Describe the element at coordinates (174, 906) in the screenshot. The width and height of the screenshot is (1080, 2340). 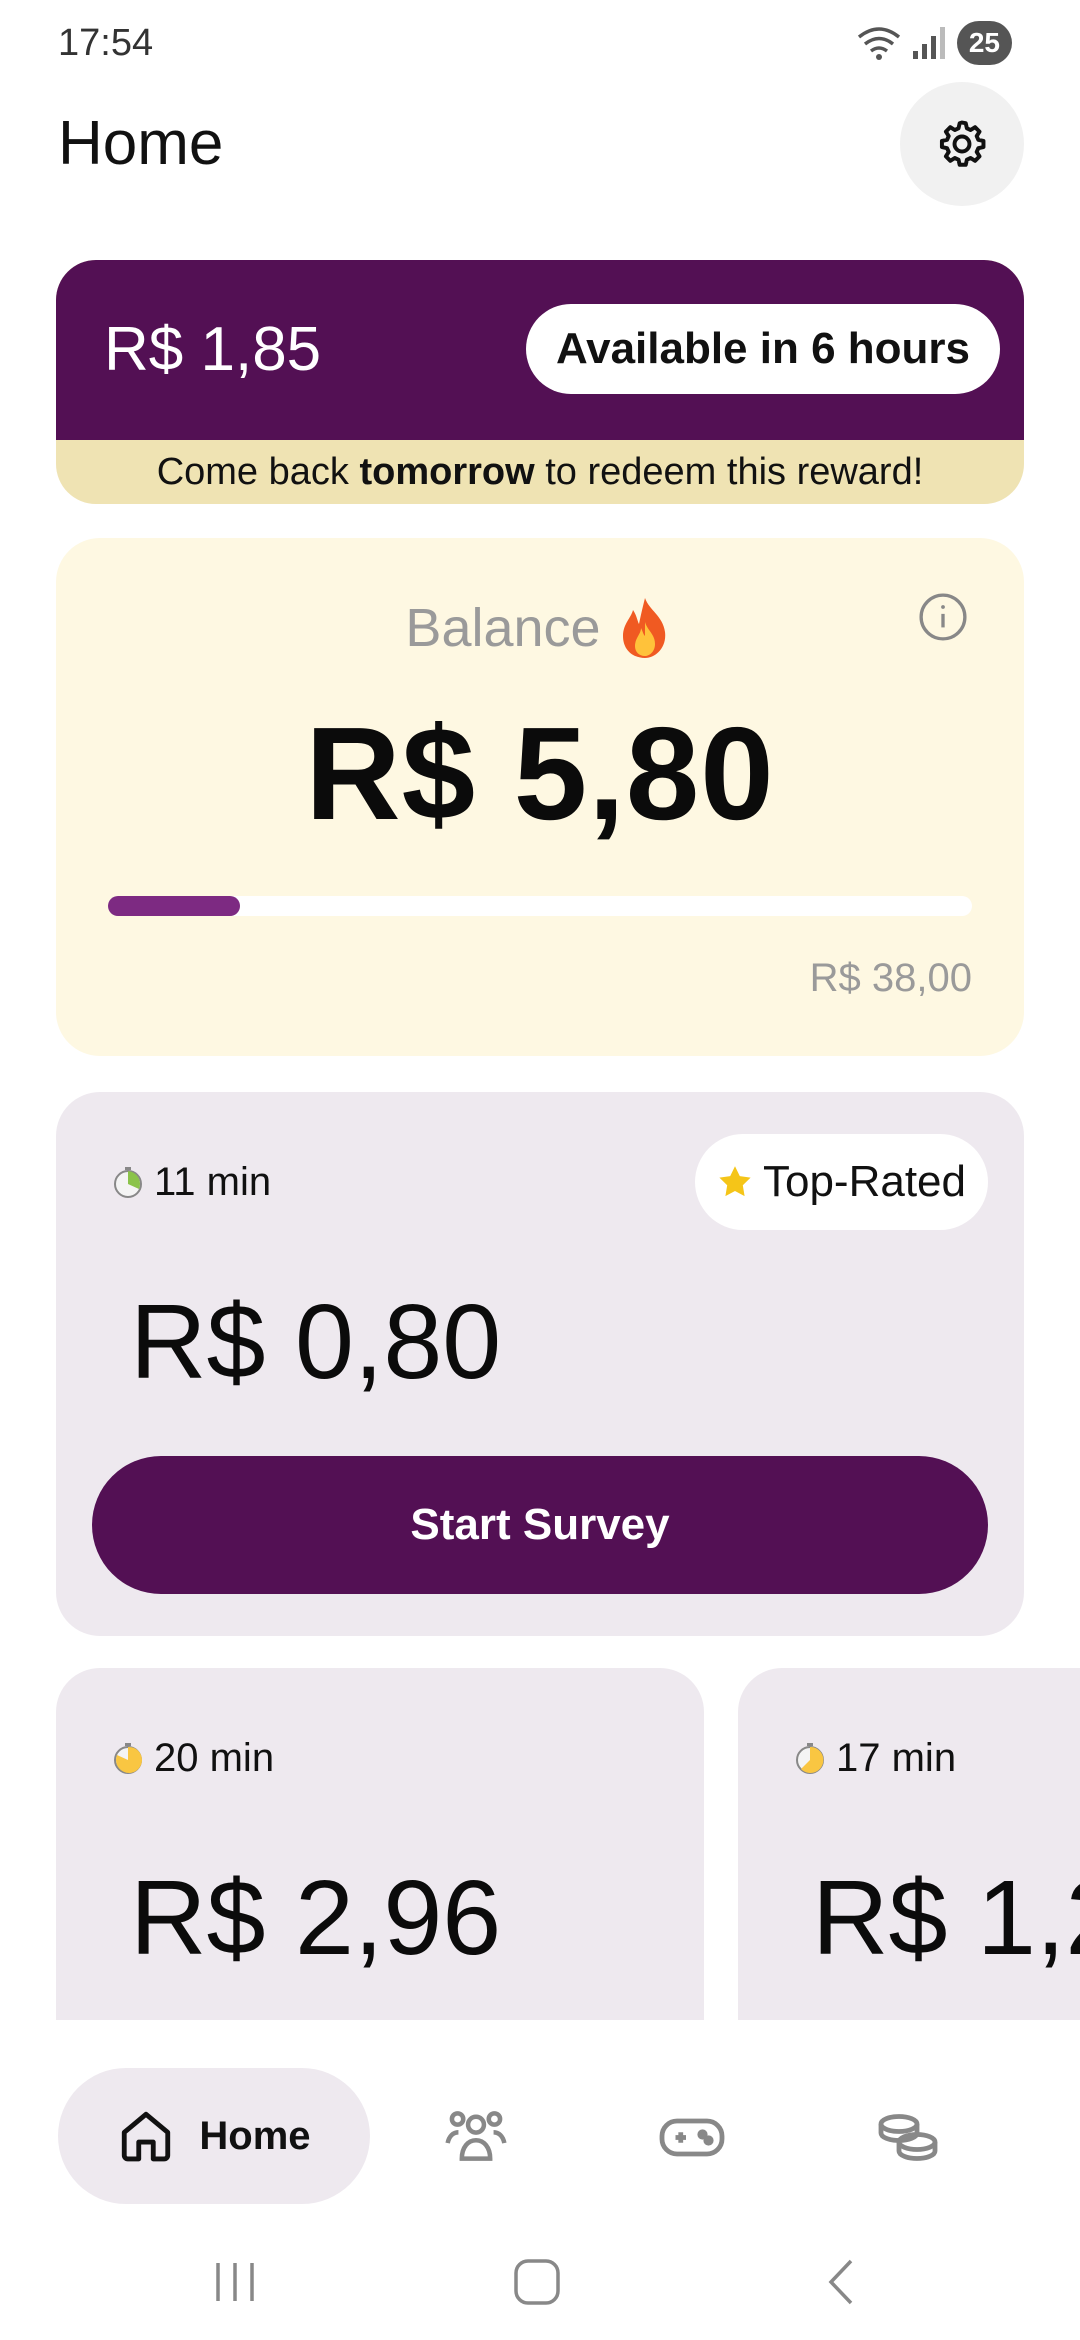
I see `balance-progress-fill` at that location.